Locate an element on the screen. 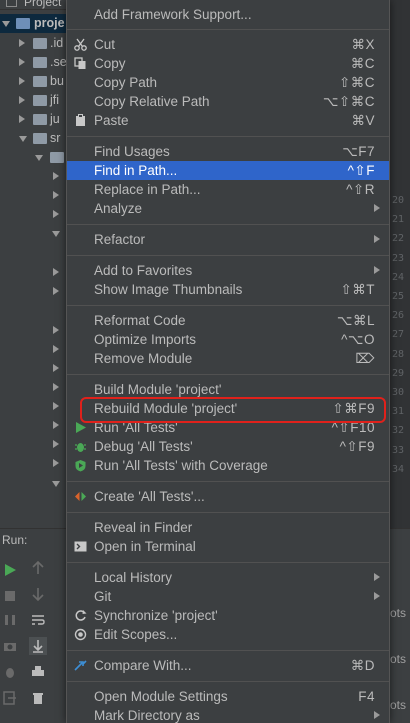 This screenshot has height=723, width=410. line-number: 20 is located at coordinates (398, 200).